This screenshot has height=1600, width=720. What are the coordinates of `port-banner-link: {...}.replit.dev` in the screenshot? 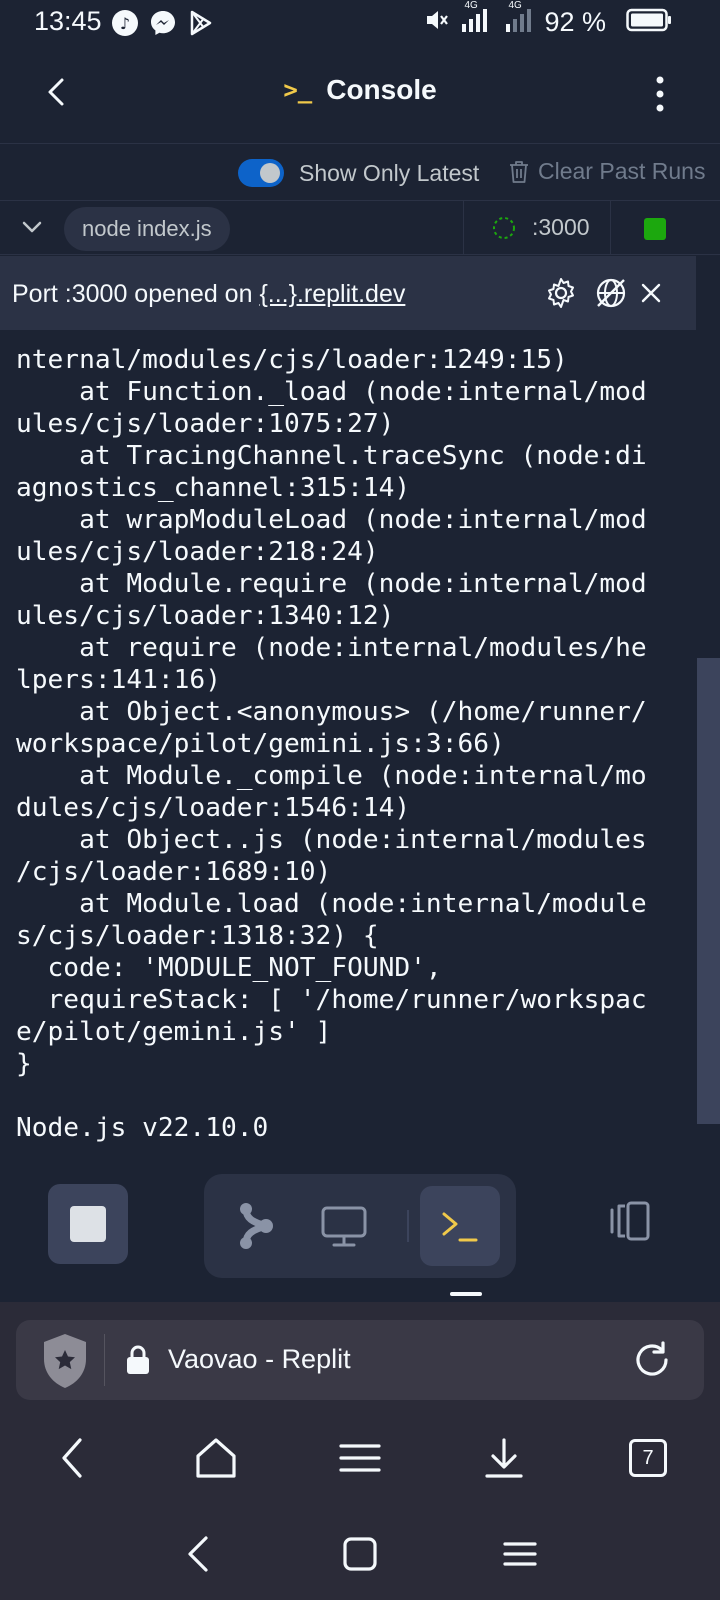 It's located at (332, 294).